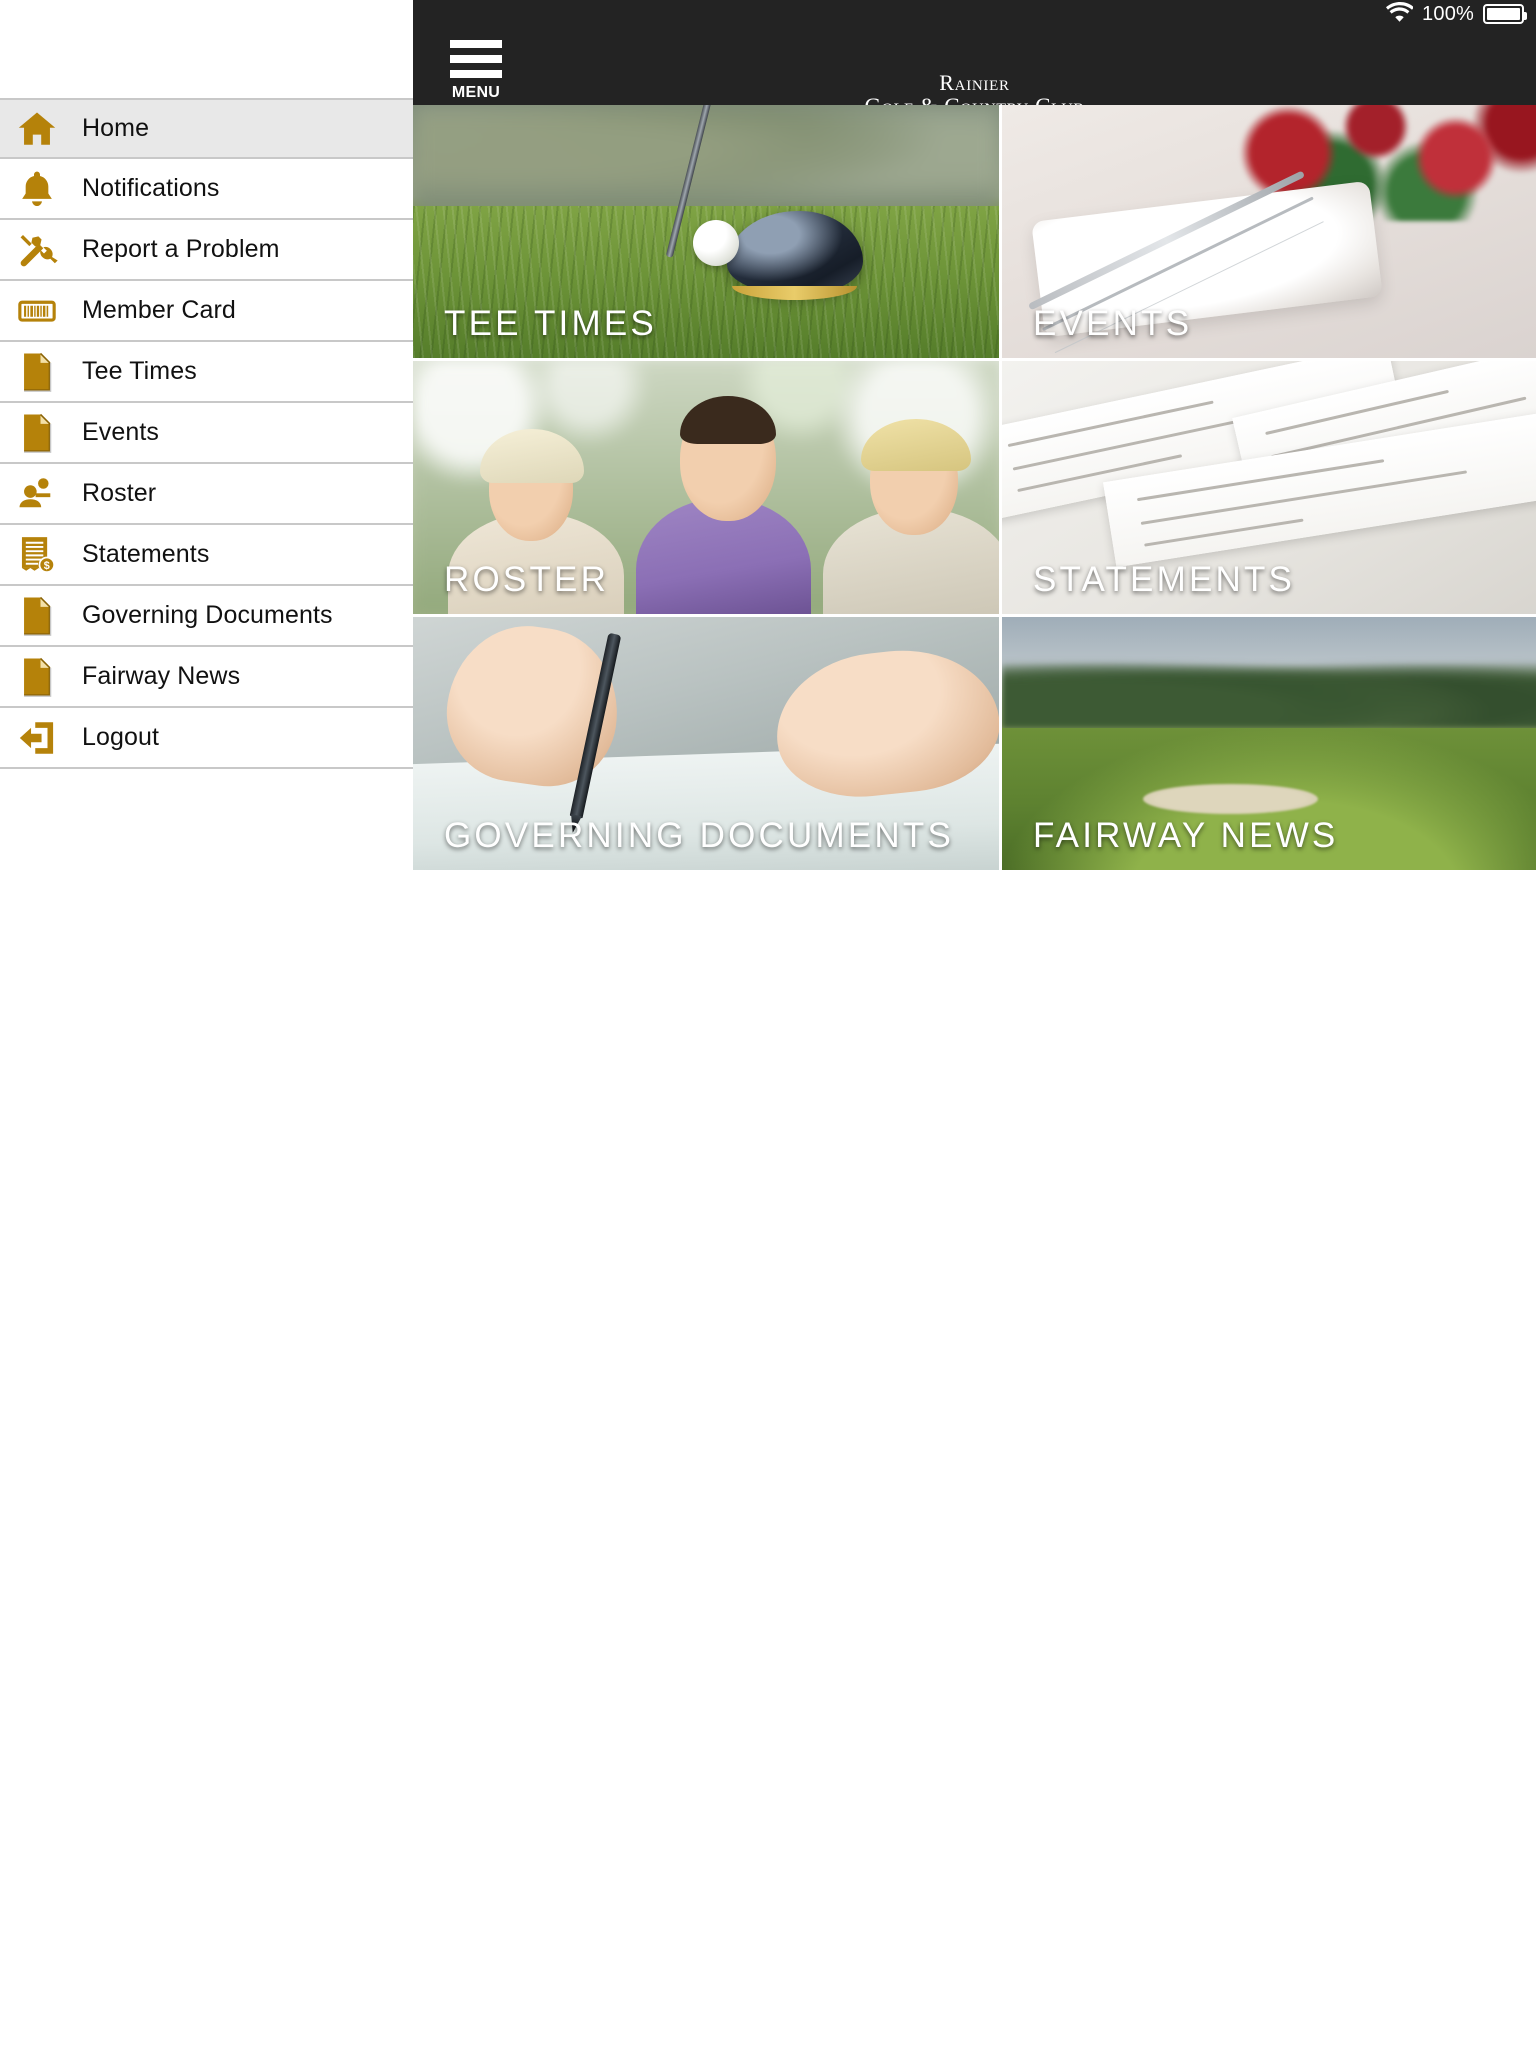  Describe the element at coordinates (707, 489) in the screenshot. I see `tile-roster: ROSTER` at that location.